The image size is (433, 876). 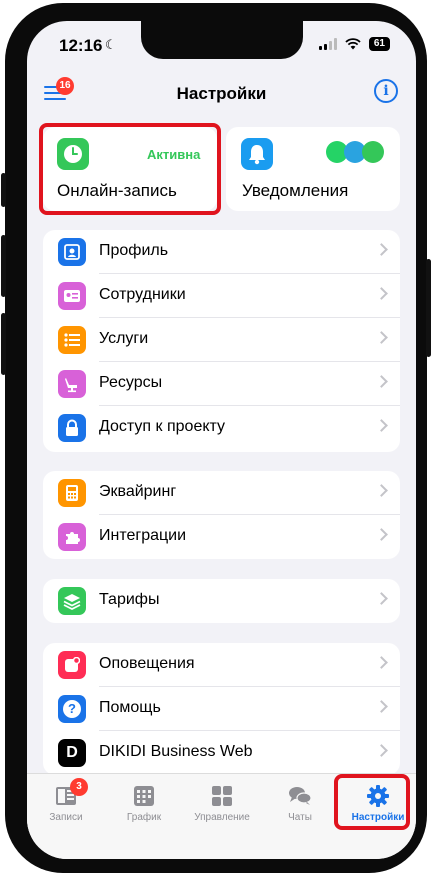 I want to click on grid-icon, so click(x=222, y=796).